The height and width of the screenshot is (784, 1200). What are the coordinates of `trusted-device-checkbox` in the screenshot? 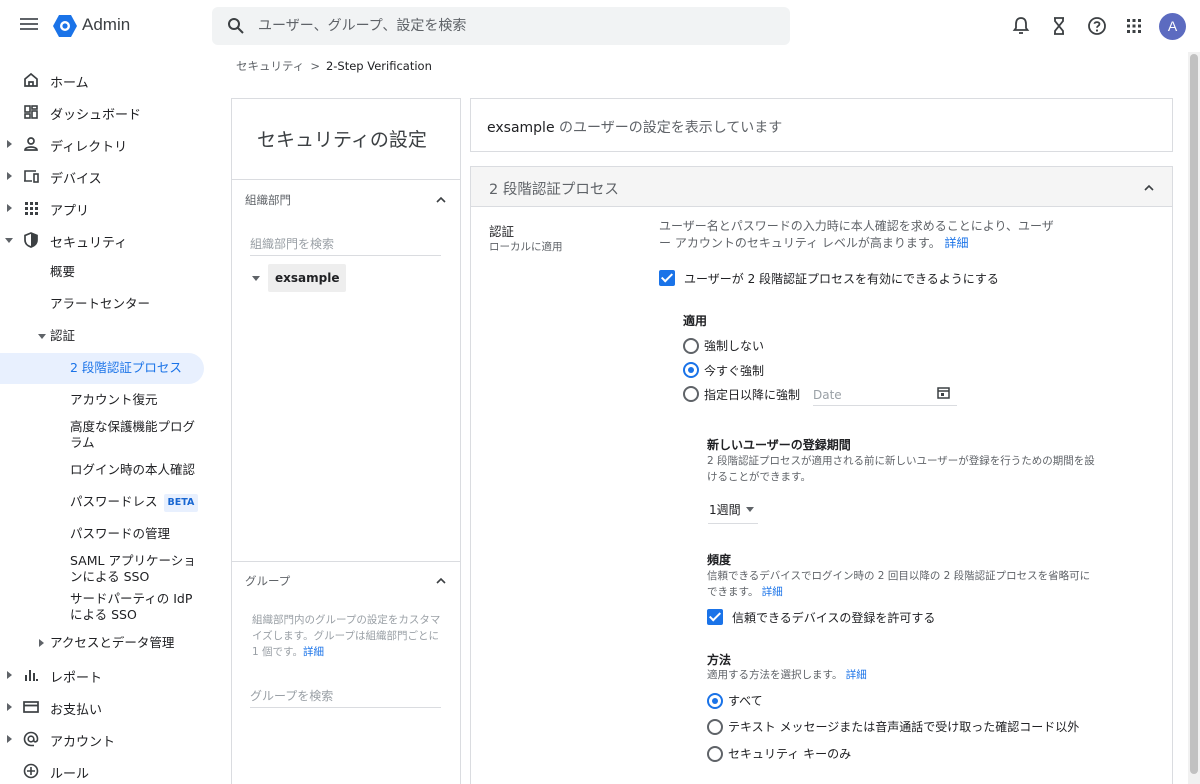 It's located at (715, 617).